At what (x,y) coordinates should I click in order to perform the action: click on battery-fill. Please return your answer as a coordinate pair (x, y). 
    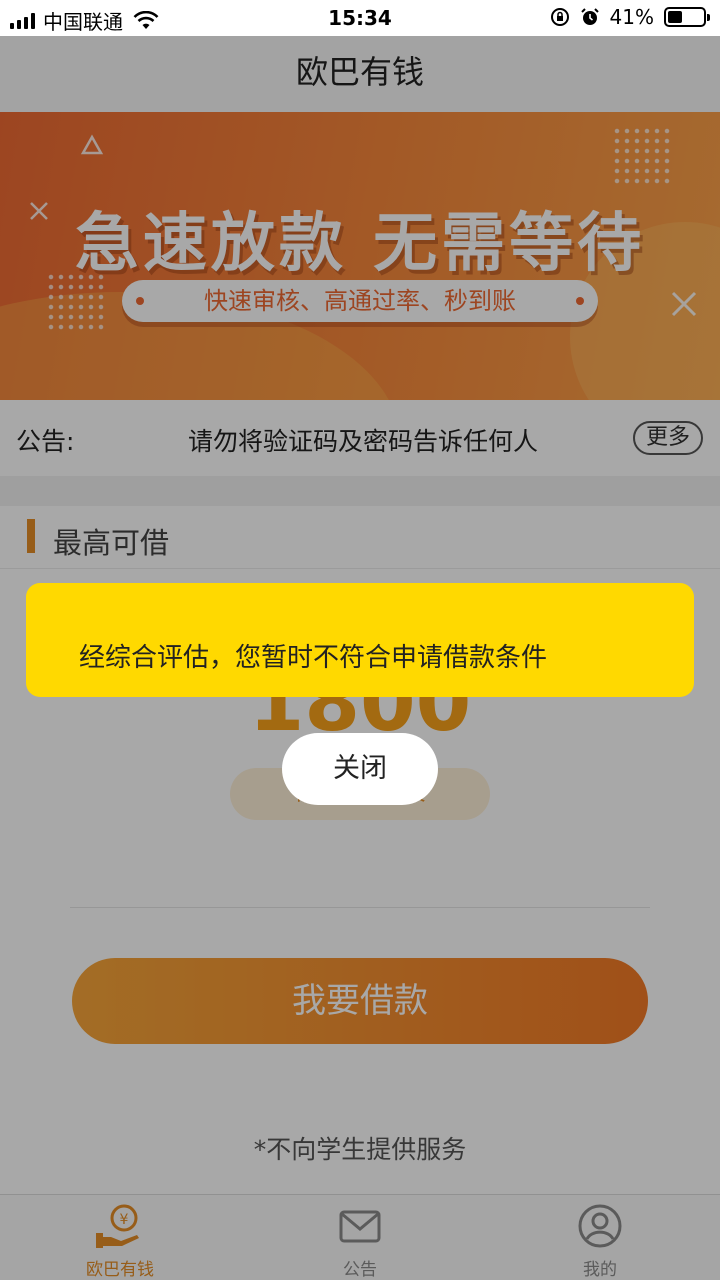
    Looking at the image, I should click on (675, 17).